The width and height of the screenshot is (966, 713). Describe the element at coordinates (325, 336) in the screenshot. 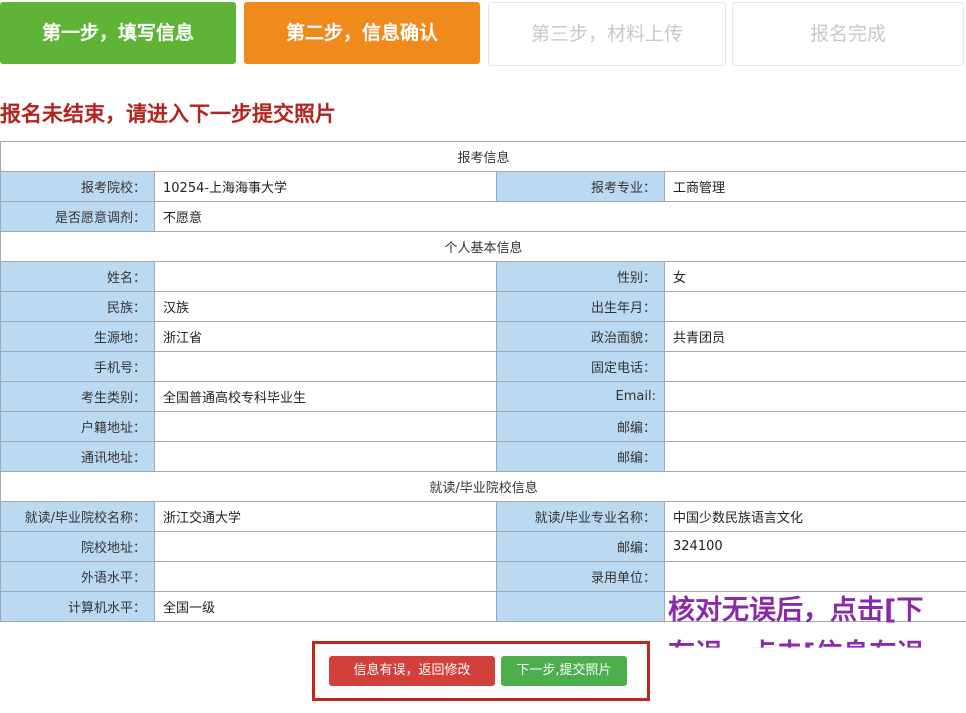

I see `field-value: 浙江省` at that location.